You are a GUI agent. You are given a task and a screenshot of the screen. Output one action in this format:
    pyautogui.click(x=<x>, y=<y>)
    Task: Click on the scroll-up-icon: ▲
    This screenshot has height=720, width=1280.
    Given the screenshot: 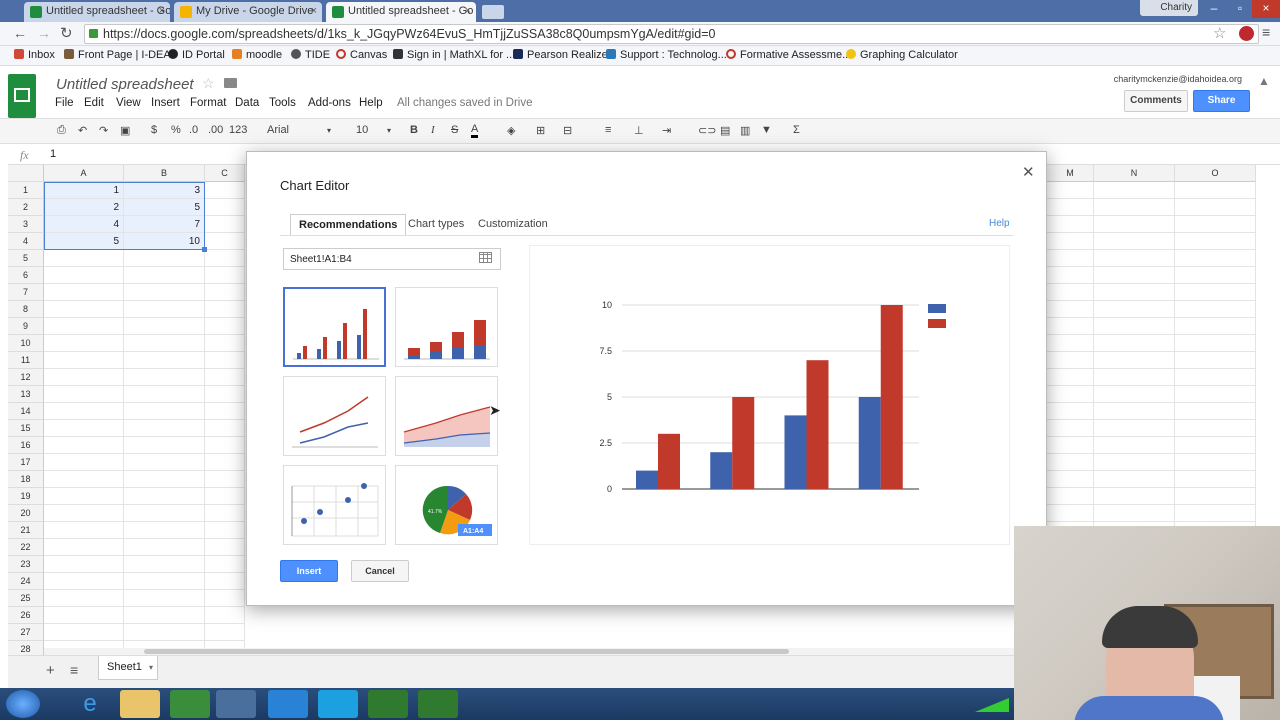 What is the action you would take?
    pyautogui.click(x=1264, y=81)
    